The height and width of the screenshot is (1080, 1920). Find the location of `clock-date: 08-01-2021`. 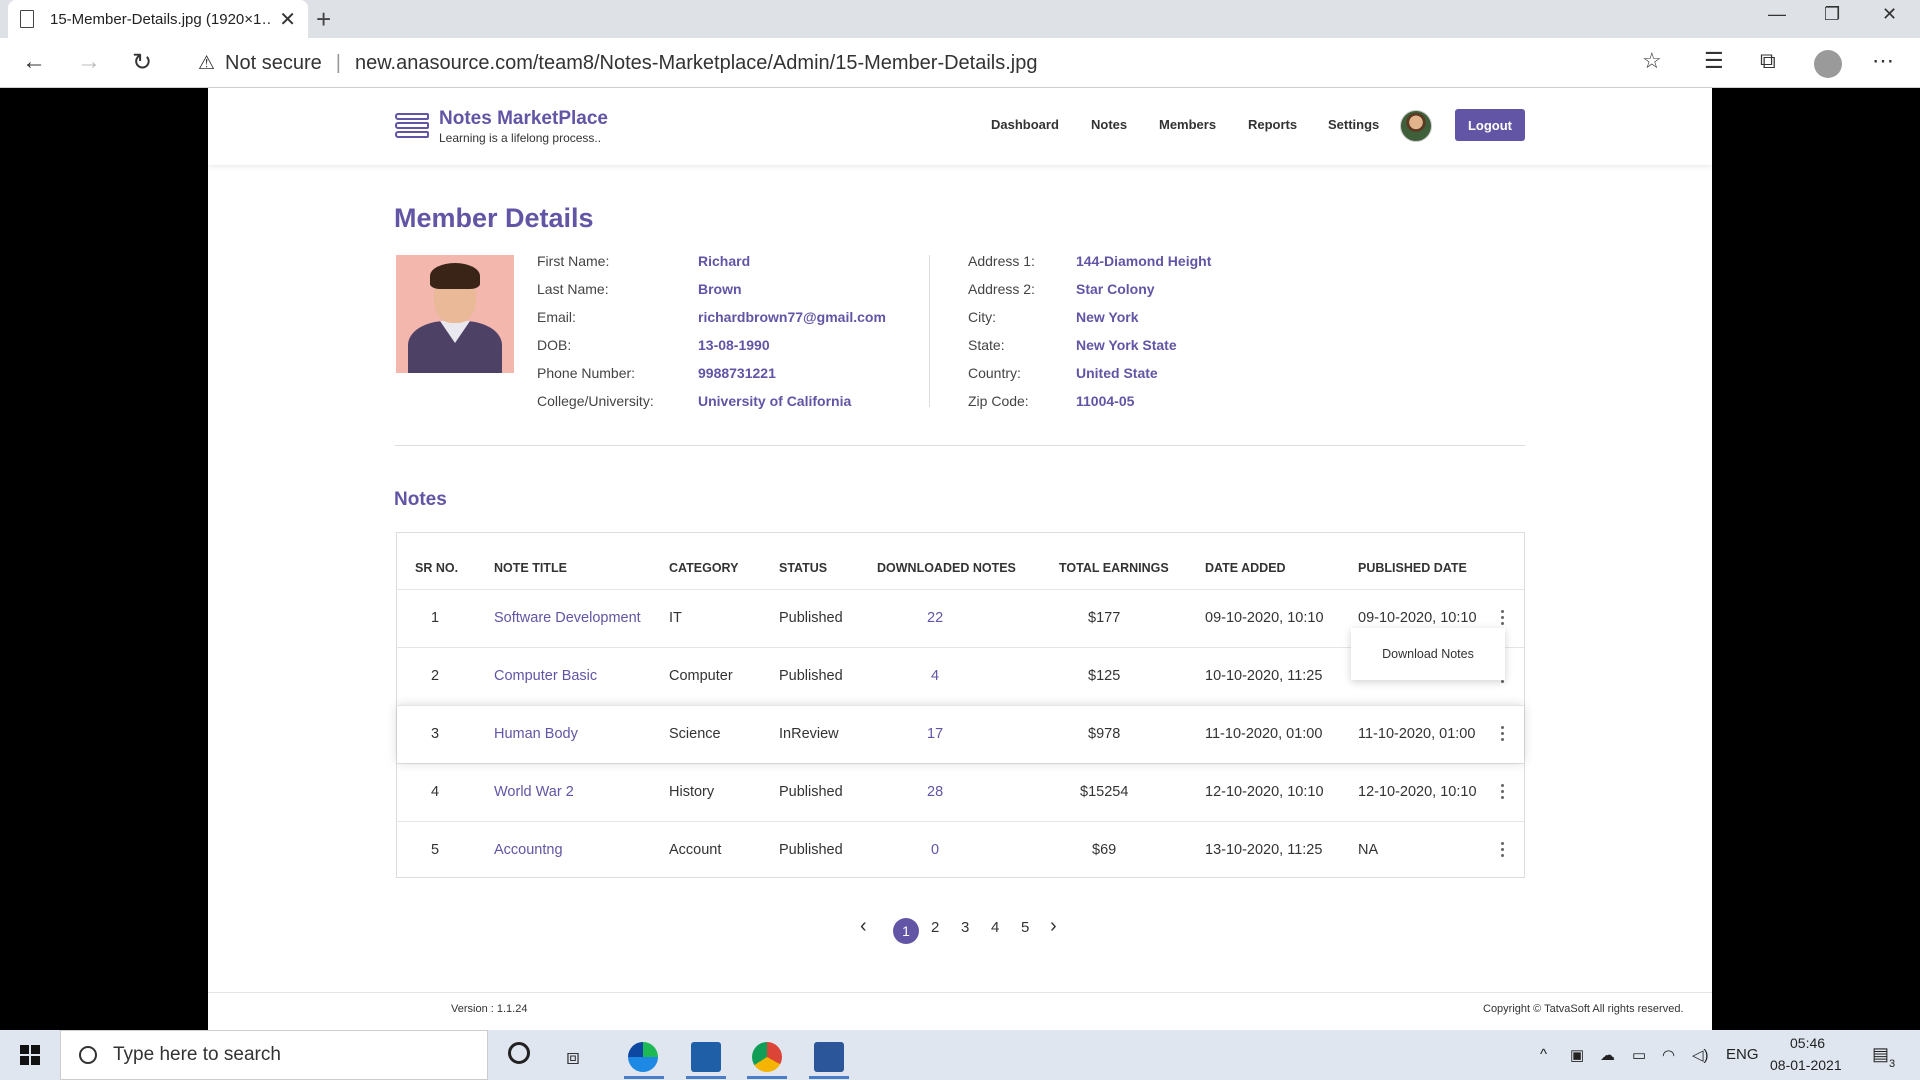

clock-date: 08-01-2021 is located at coordinates (1806, 1065).